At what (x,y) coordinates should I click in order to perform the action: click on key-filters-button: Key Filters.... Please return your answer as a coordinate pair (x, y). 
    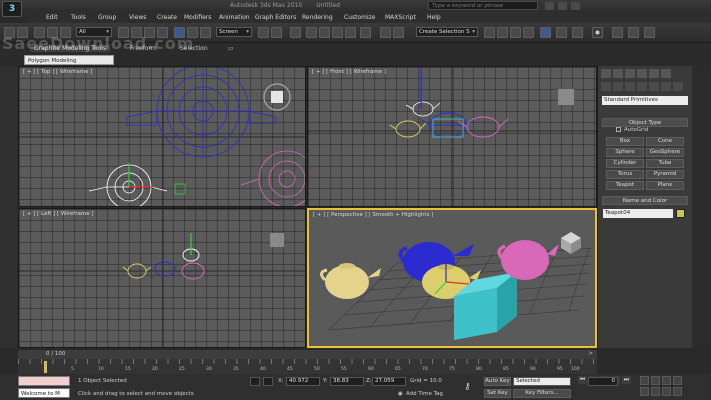
    Looking at the image, I should click on (542, 393).